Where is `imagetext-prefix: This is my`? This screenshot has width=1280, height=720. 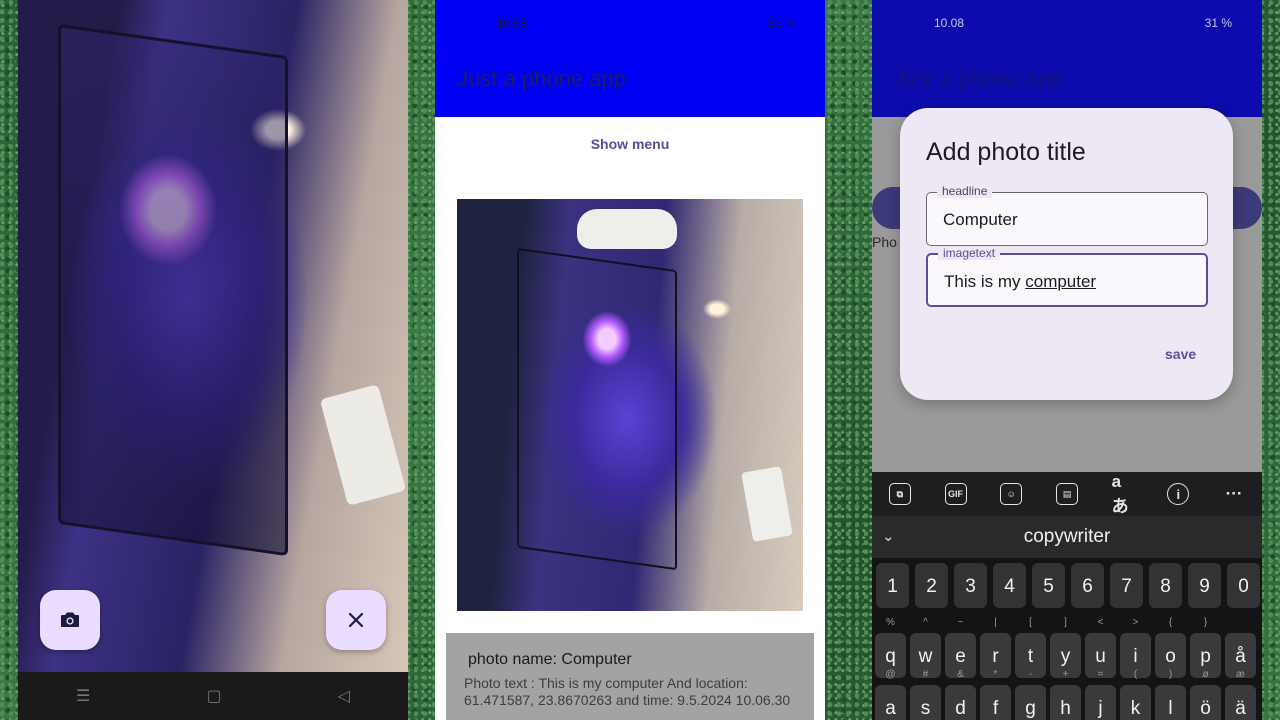
imagetext-prefix: This is my is located at coordinates (985, 281).